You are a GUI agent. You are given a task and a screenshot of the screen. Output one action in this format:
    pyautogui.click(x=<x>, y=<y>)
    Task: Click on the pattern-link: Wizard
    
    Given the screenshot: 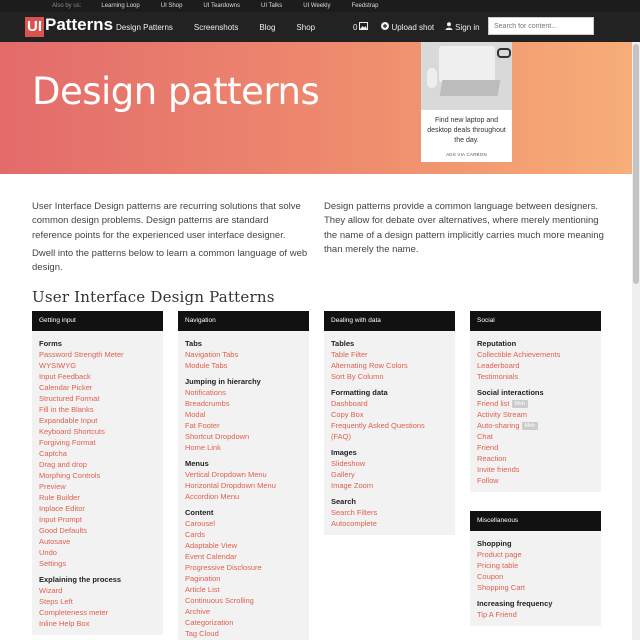 What is the action you would take?
    pyautogui.click(x=97, y=590)
    